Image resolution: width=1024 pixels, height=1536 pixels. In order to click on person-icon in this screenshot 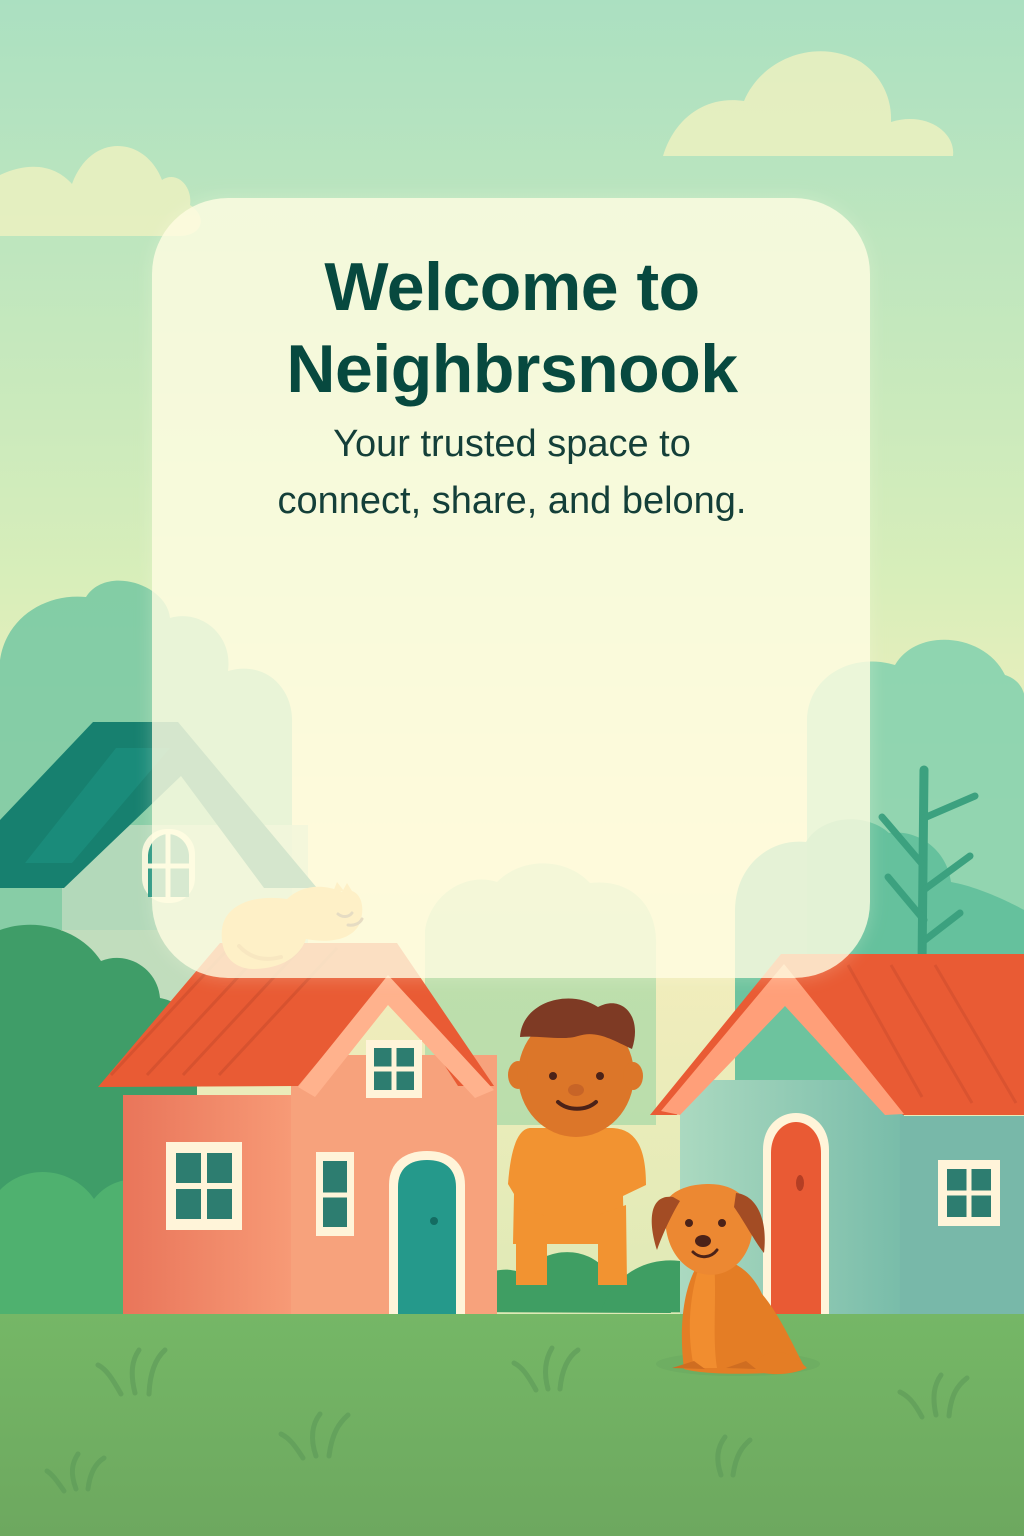, I will do `click(577, 1141)`.